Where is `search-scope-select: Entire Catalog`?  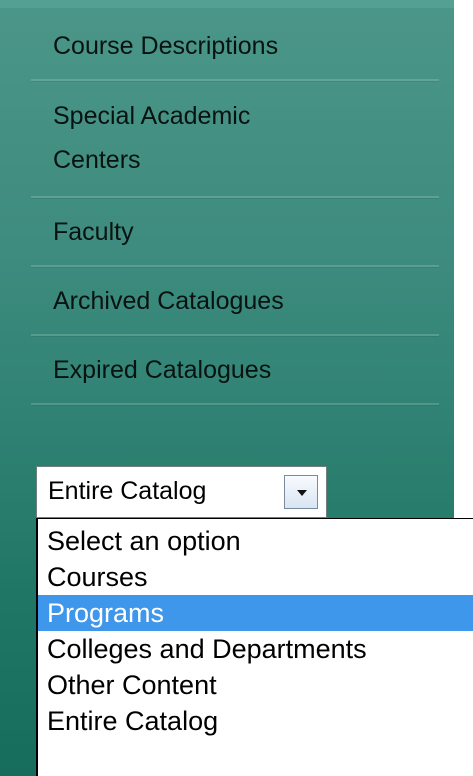
search-scope-select: Entire Catalog is located at coordinates (181, 492).